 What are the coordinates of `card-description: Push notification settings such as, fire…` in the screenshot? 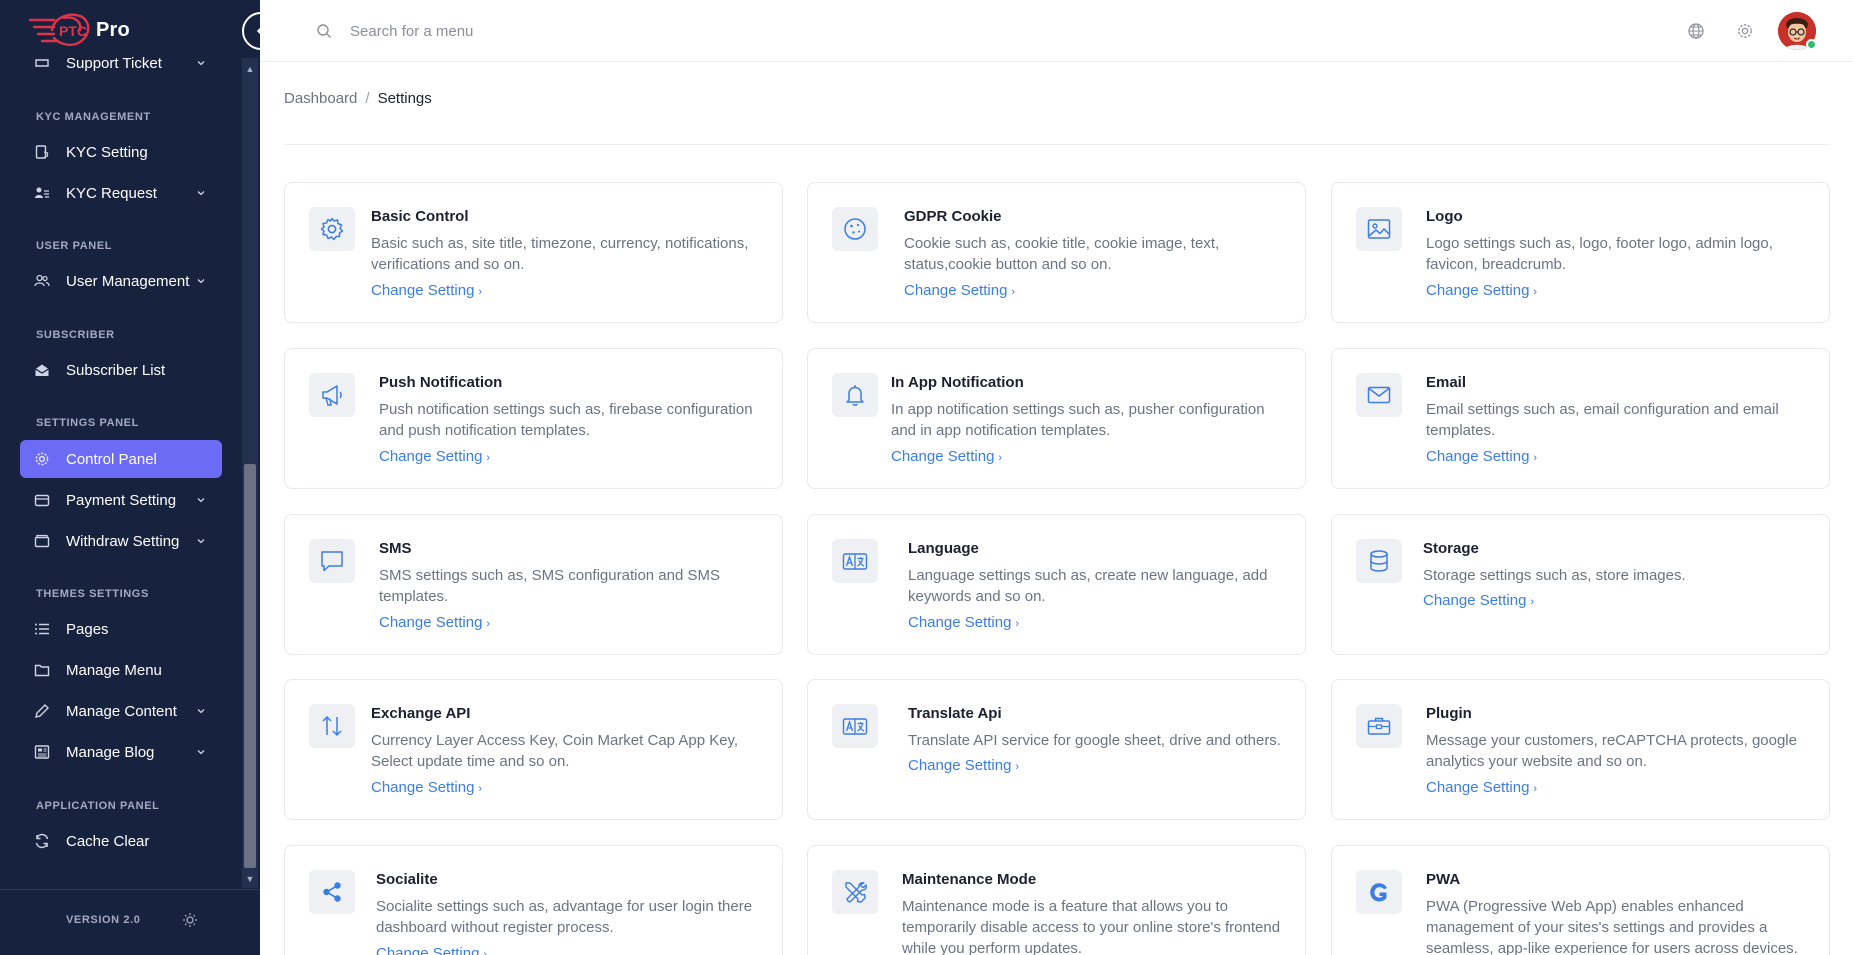 It's located at (566, 420).